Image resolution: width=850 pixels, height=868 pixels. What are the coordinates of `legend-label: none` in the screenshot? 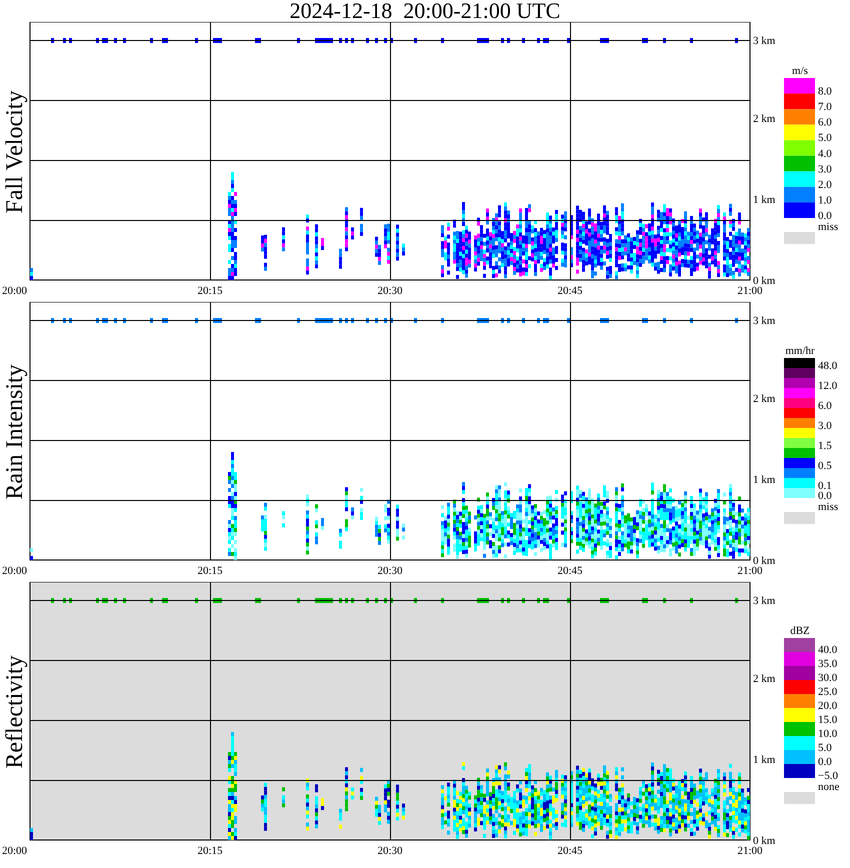 It's located at (829, 787).